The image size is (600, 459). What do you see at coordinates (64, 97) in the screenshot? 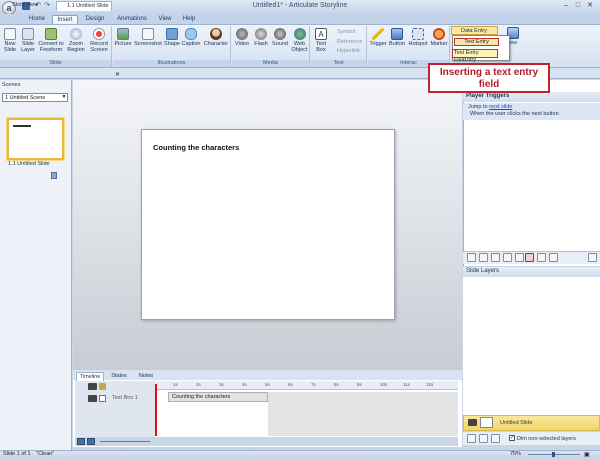
I see `chevron-down-icon: ▼` at bounding box center [64, 97].